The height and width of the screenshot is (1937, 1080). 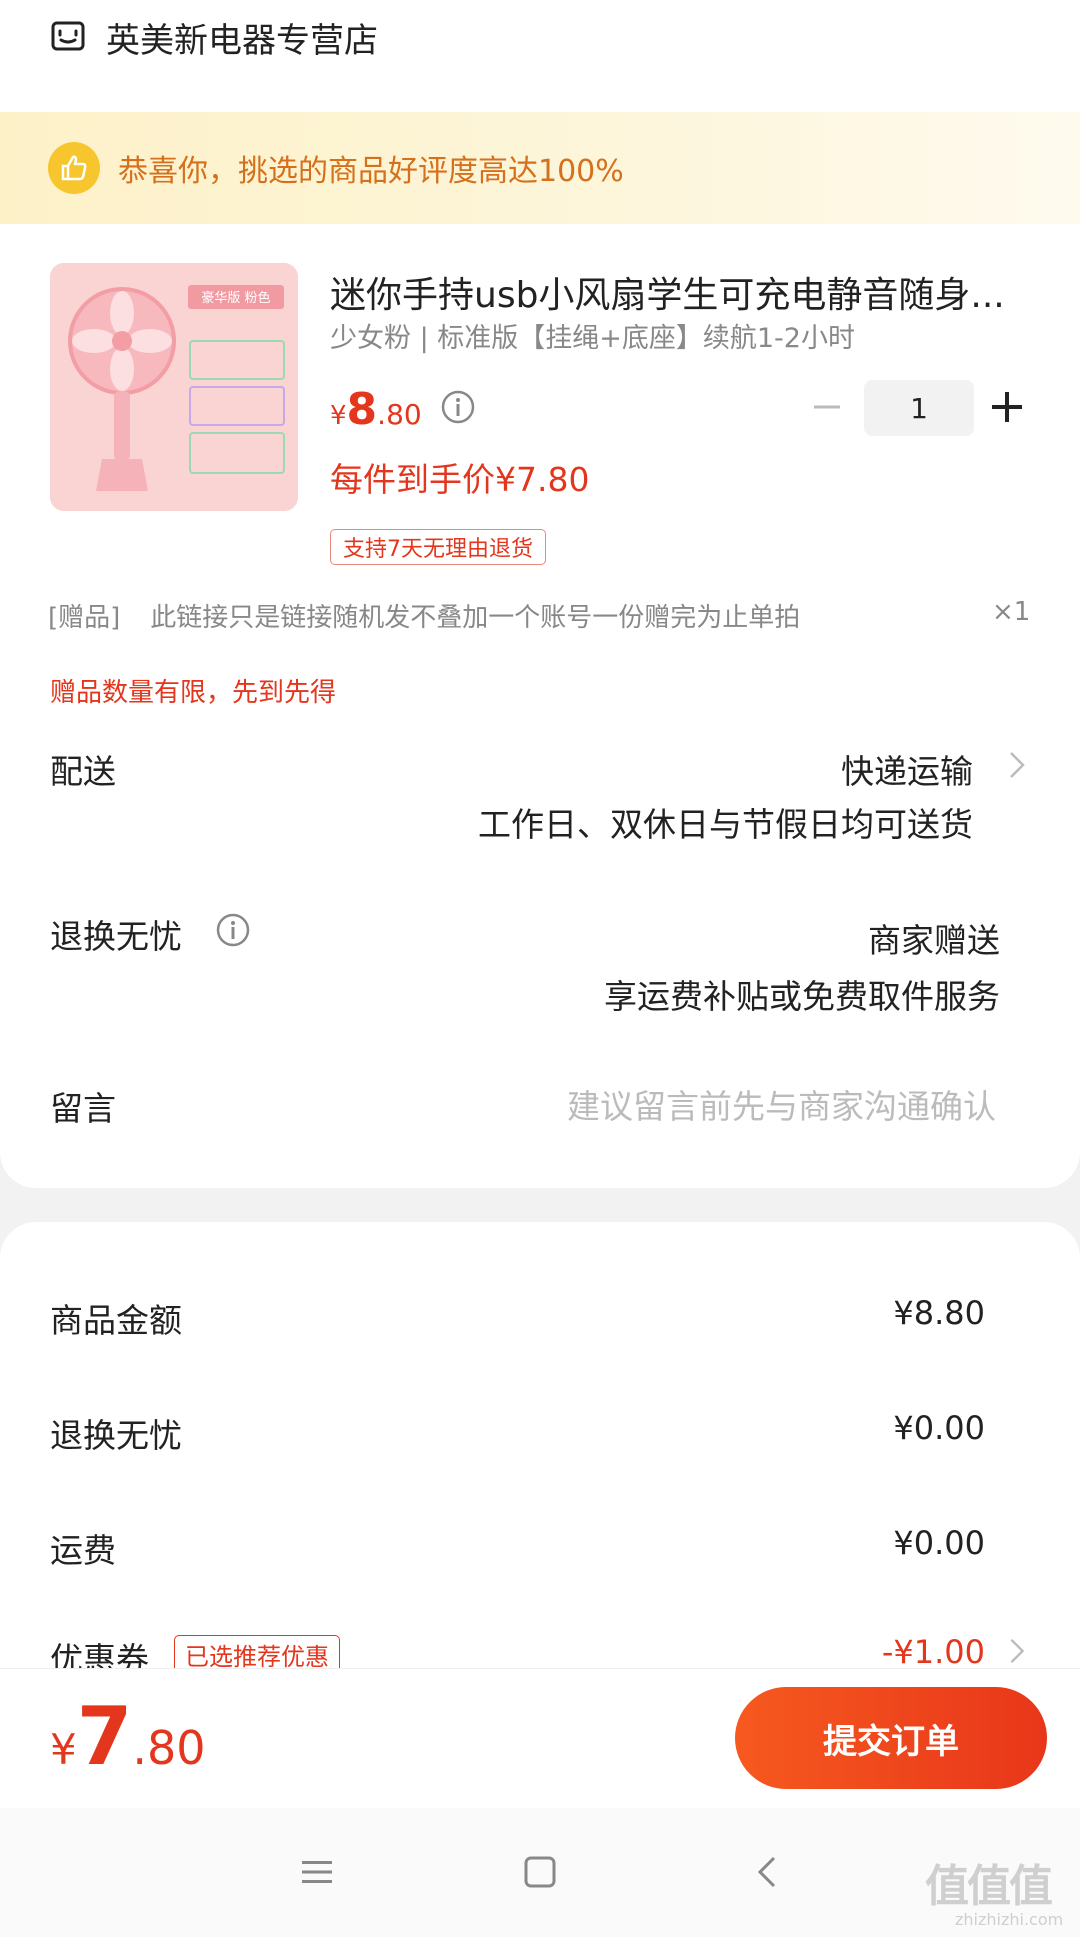 What do you see at coordinates (475, 618) in the screenshot?
I see `gift-text: 此链接只是链接随机发不叠加一个账号一份赠完为止单拍` at bounding box center [475, 618].